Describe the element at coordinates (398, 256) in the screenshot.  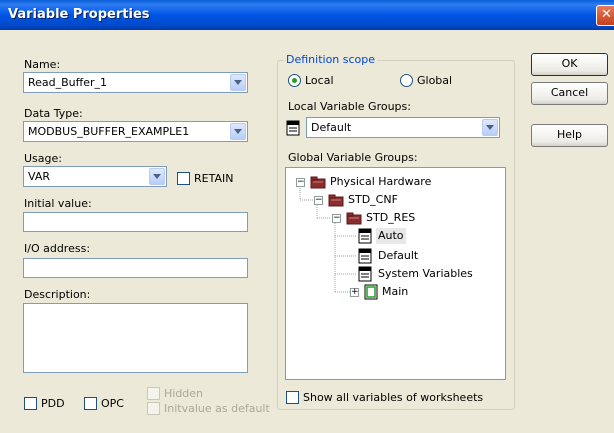
I see `tree-item-default: Default` at that location.